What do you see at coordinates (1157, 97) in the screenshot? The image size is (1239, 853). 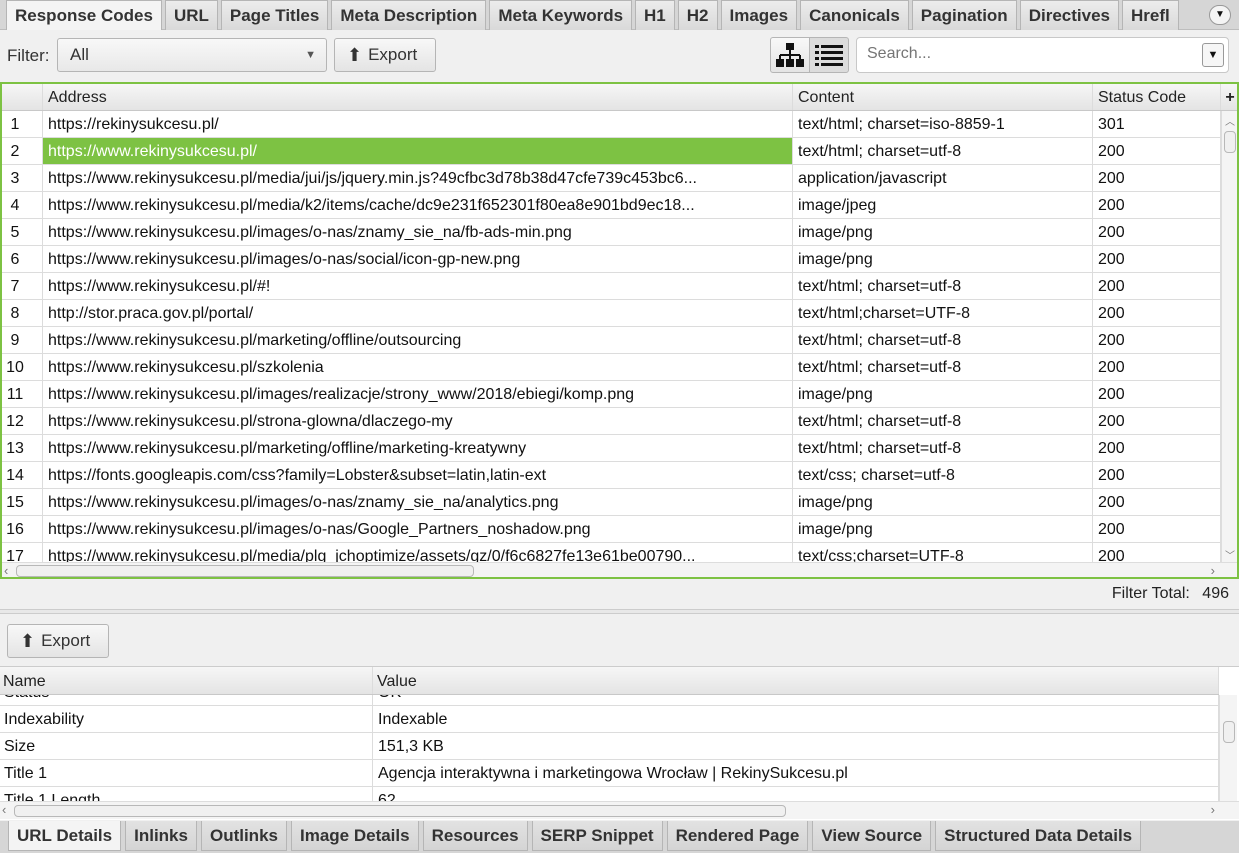 I see `column-header-status-code: Status Code` at bounding box center [1157, 97].